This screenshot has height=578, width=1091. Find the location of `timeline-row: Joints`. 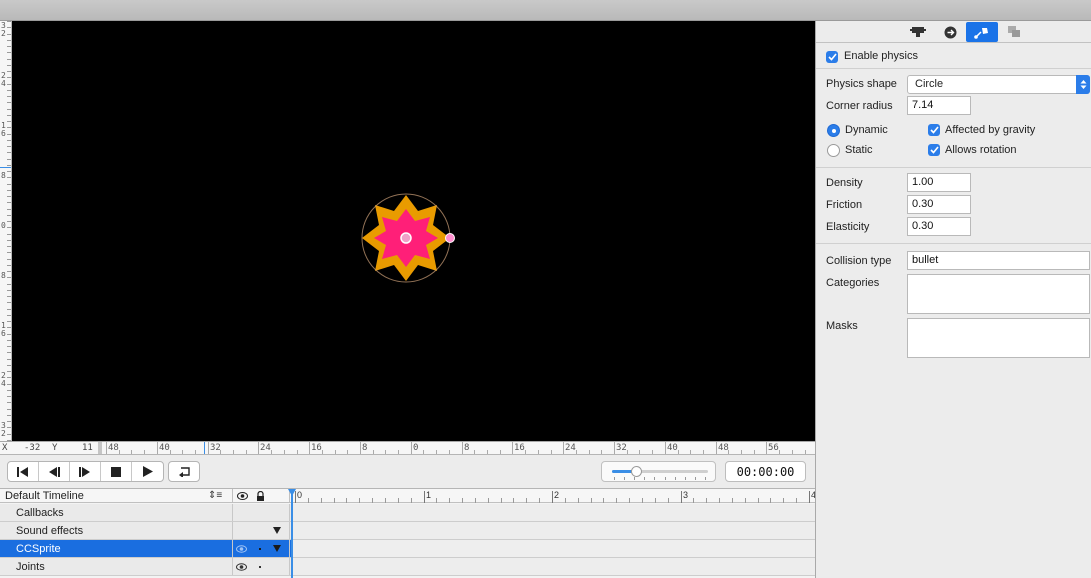

timeline-row: Joints is located at coordinates (407, 567).